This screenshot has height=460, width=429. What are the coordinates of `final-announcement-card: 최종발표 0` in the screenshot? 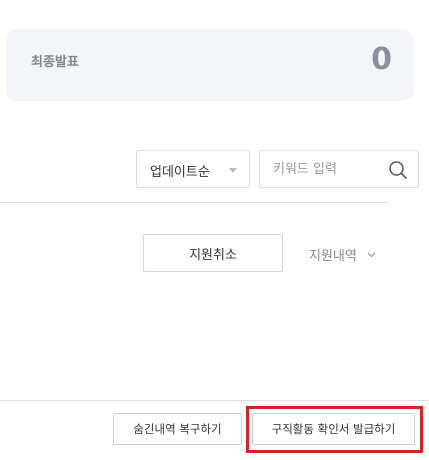 It's located at (210, 65).